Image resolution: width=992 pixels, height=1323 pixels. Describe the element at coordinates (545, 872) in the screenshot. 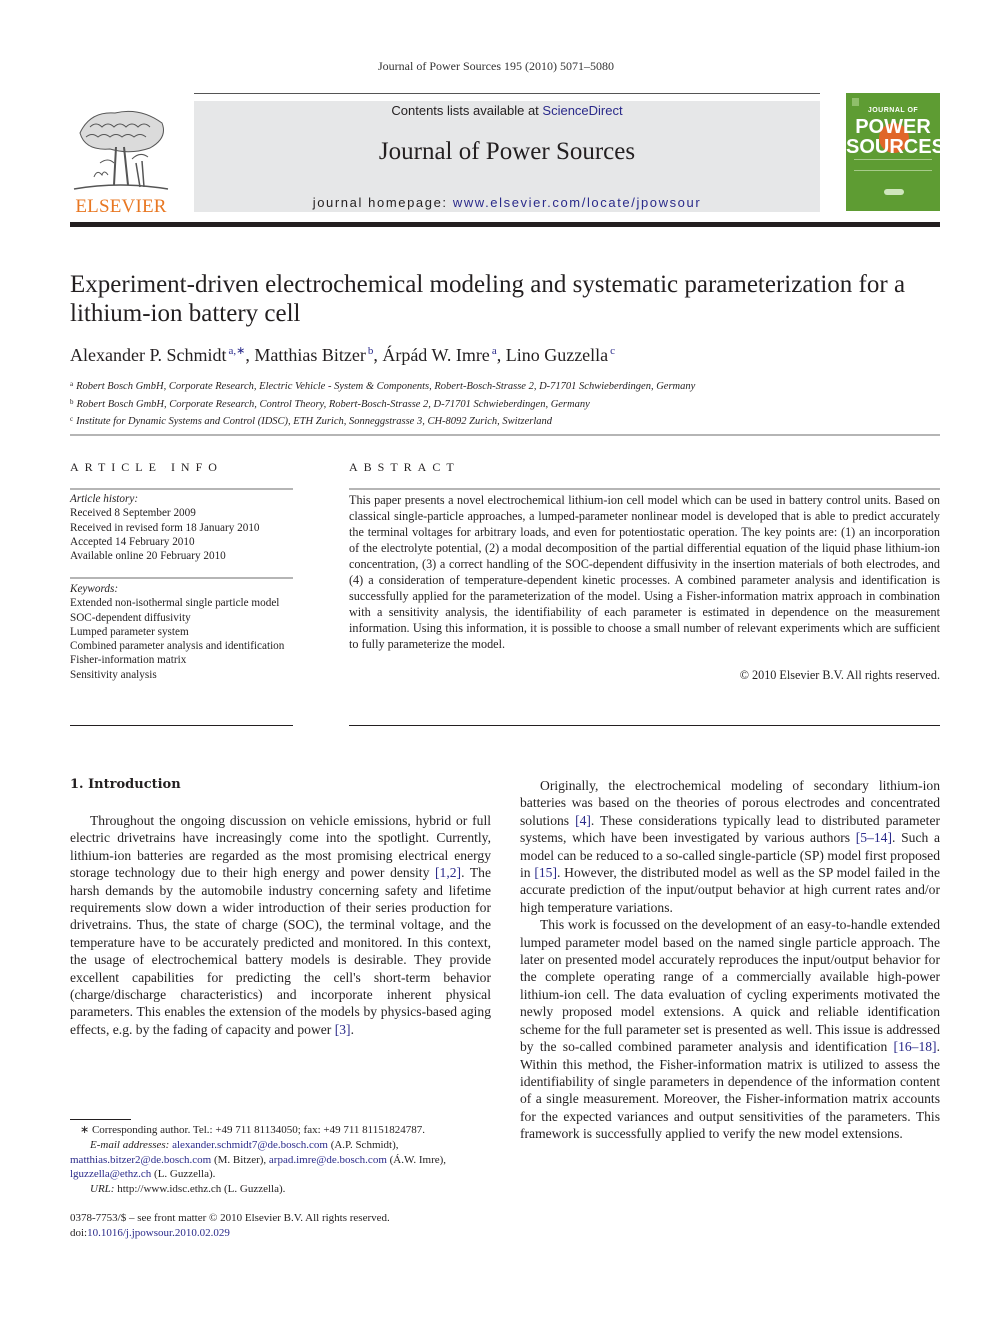

I see `citation-link: [15]` at that location.